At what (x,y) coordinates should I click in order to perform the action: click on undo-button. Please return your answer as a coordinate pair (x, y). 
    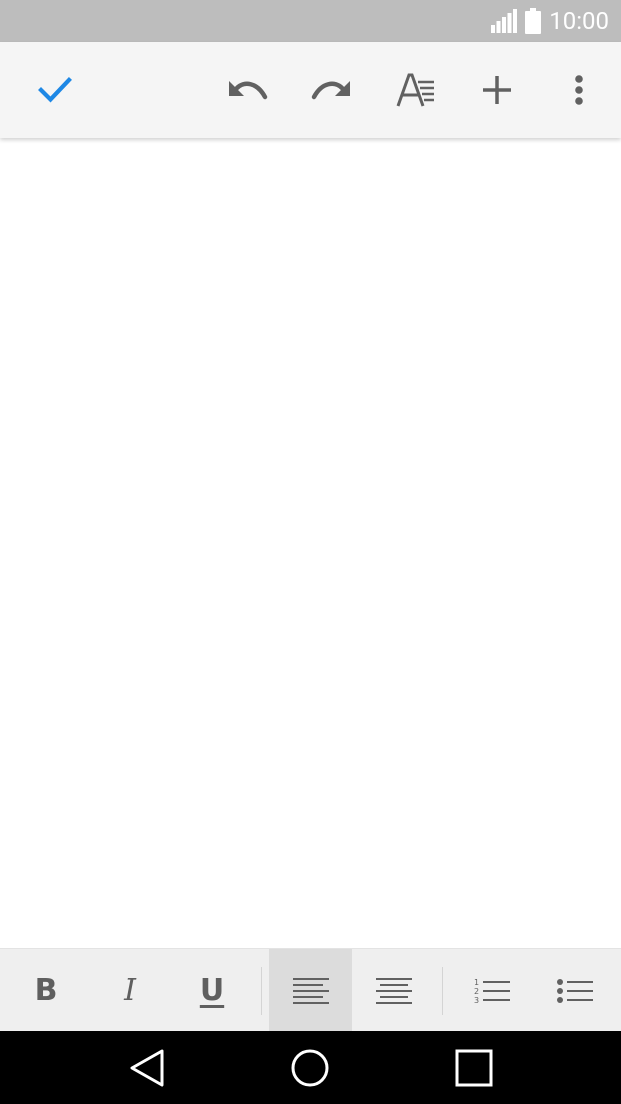
    Looking at the image, I should click on (248, 90).